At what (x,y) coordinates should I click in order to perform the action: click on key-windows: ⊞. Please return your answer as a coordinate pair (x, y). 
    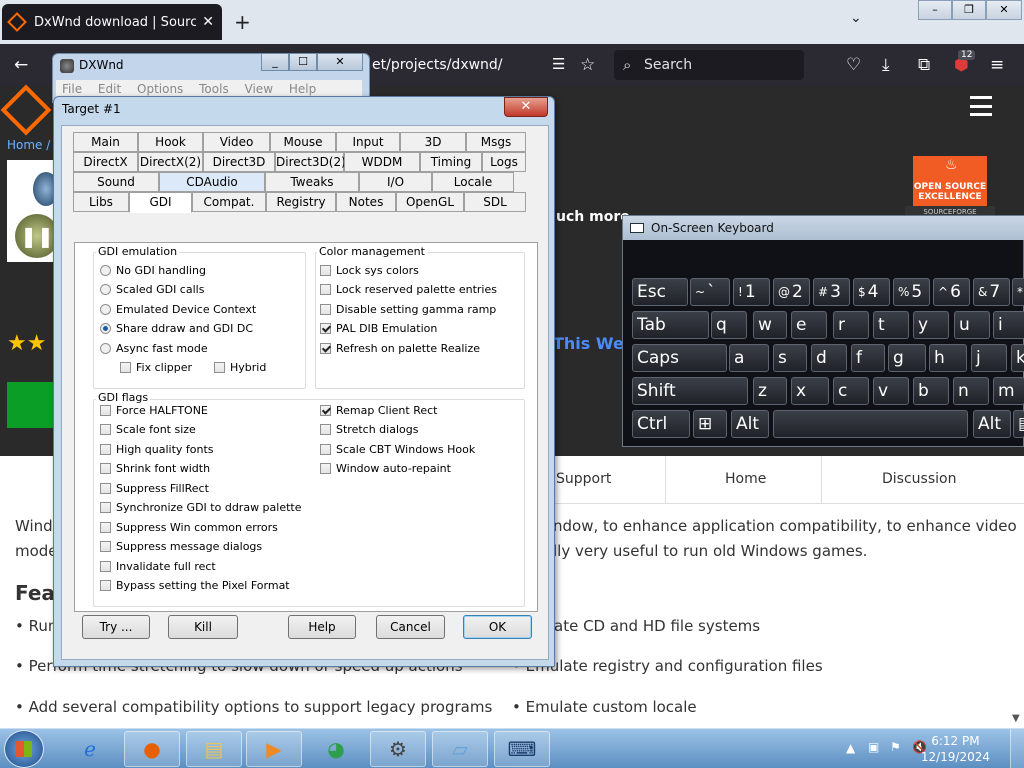
    Looking at the image, I should click on (710, 424).